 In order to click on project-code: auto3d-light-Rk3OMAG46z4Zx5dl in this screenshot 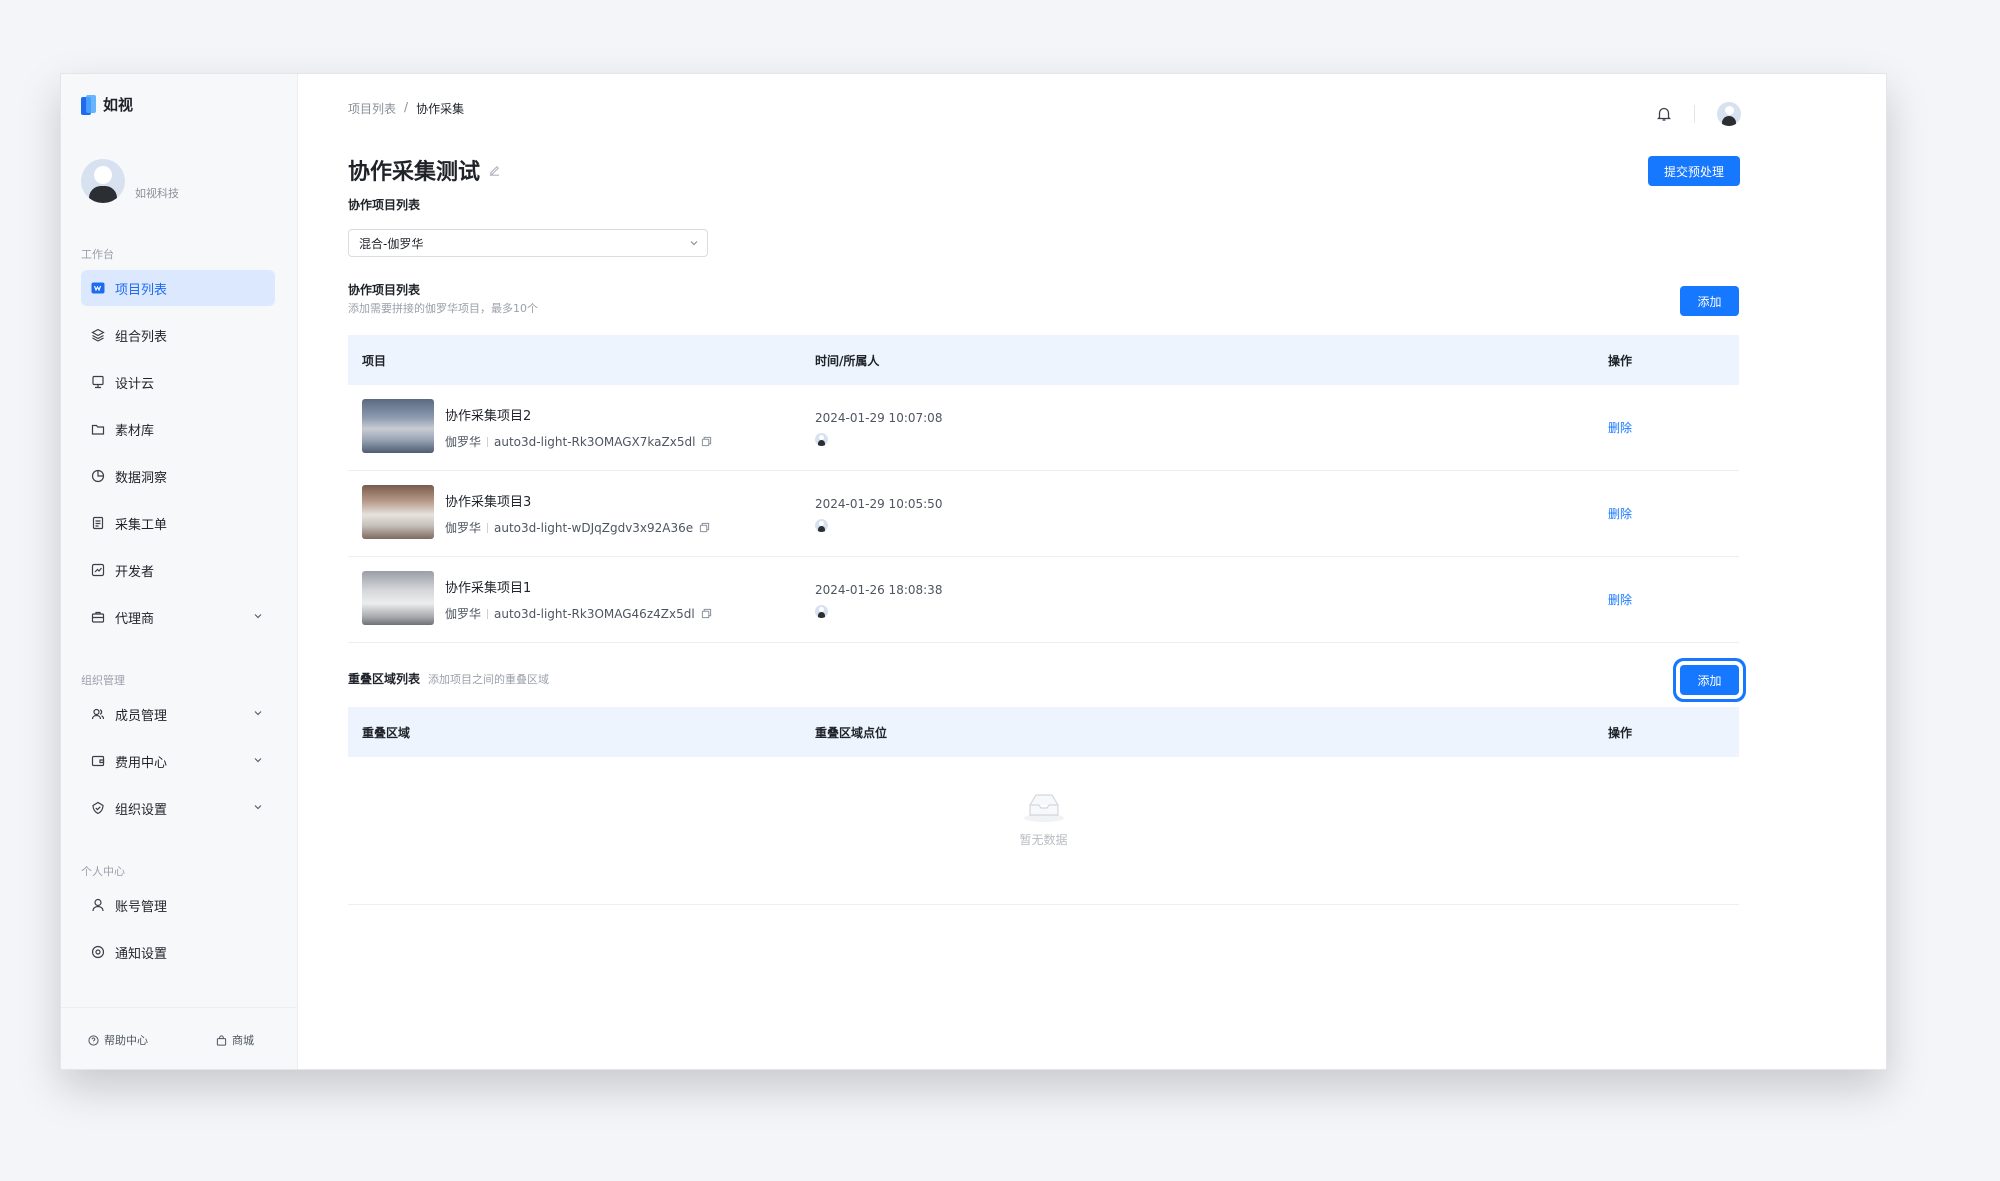, I will do `click(594, 613)`.